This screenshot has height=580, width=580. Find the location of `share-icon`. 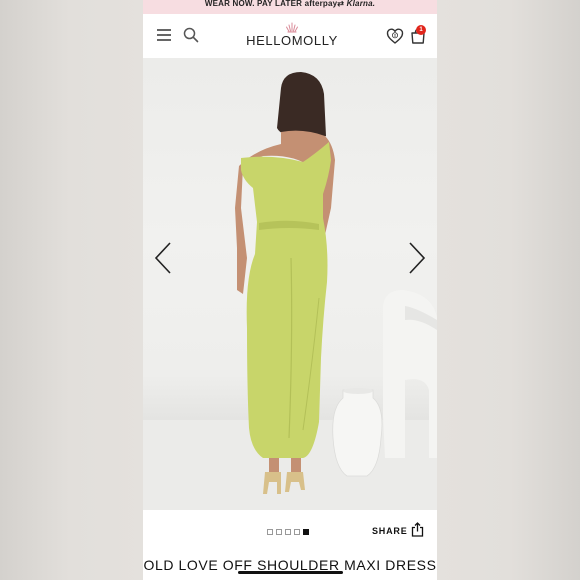

share-icon is located at coordinates (417, 529).